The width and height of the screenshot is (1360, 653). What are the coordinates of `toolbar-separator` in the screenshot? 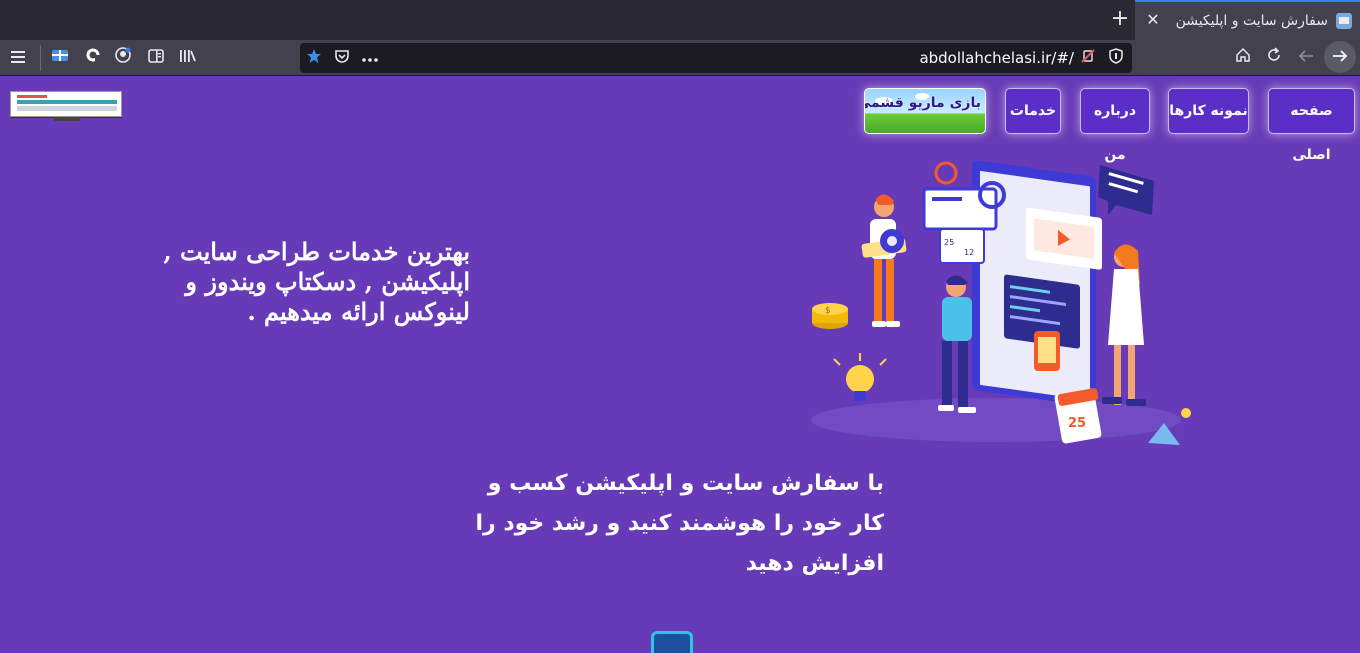 It's located at (40, 58).